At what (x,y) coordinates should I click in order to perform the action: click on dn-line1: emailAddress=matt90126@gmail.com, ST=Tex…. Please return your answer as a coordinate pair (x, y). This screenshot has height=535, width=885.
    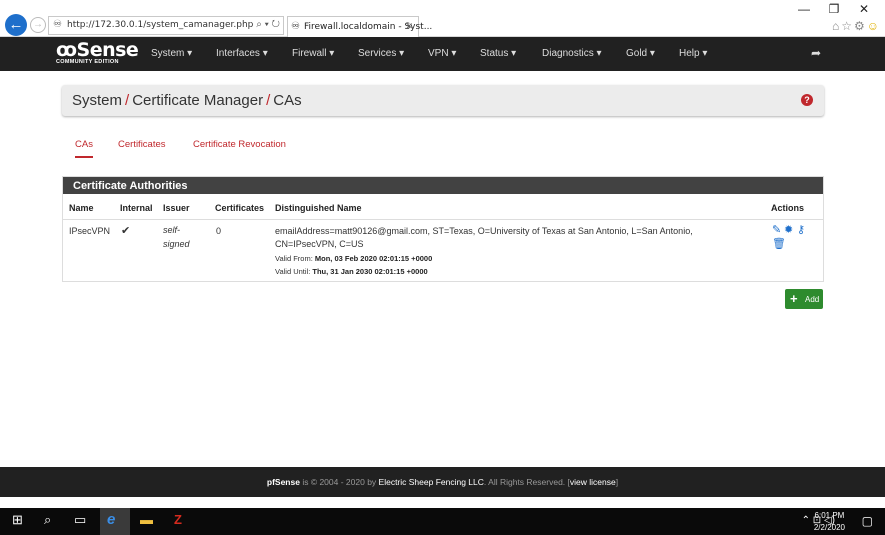
    Looking at the image, I should click on (484, 231).